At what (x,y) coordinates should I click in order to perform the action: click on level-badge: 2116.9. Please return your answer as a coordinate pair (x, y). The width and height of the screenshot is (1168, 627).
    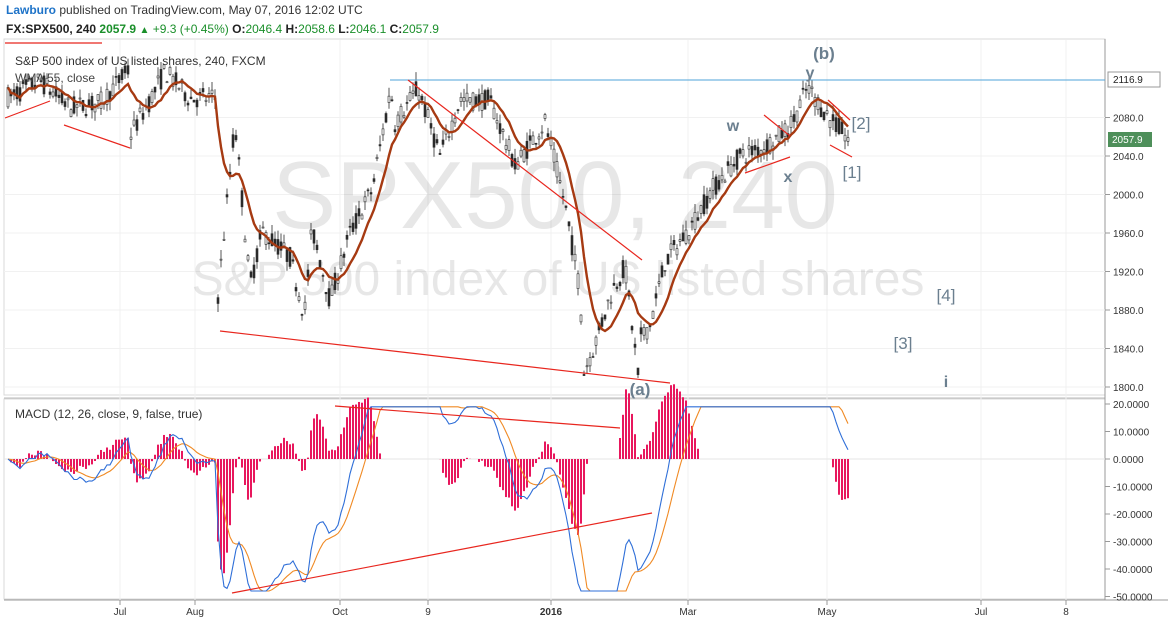
    Looking at the image, I should click on (1128, 80).